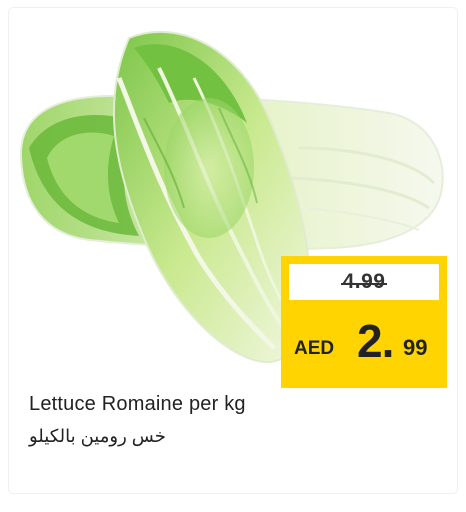 This screenshot has height=512, width=466. What do you see at coordinates (97, 436) in the screenshot?
I see `product-title-arabic: خس رومين بالكيلو` at bounding box center [97, 436].